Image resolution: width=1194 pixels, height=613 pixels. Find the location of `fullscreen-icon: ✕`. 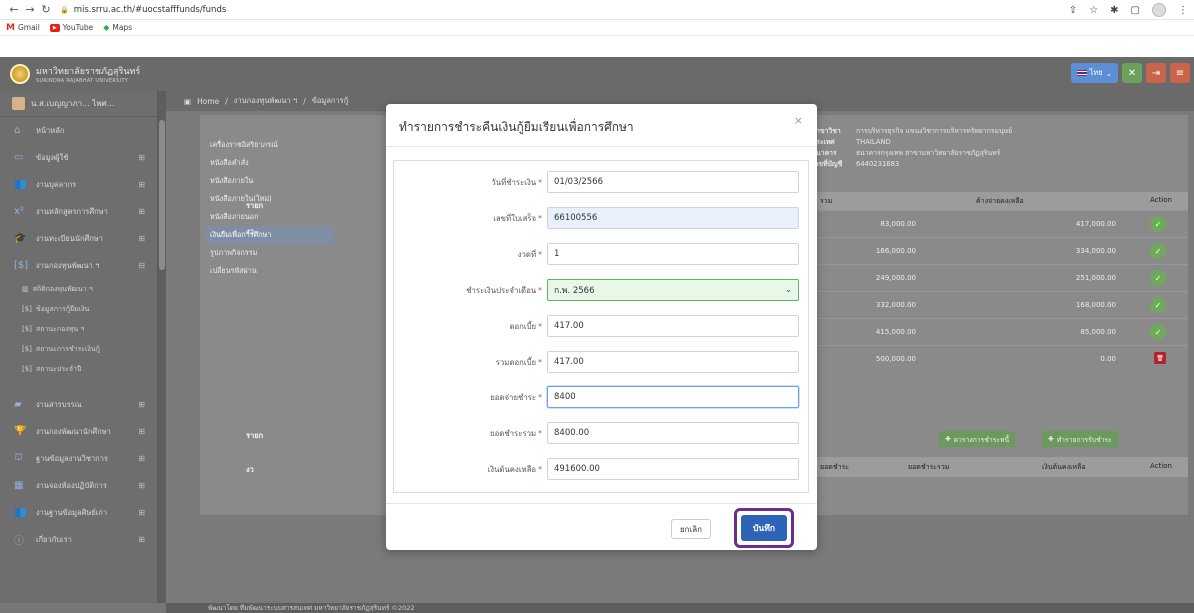

fullscreen-icon: ✕ is located at coordinates (1132, 73).